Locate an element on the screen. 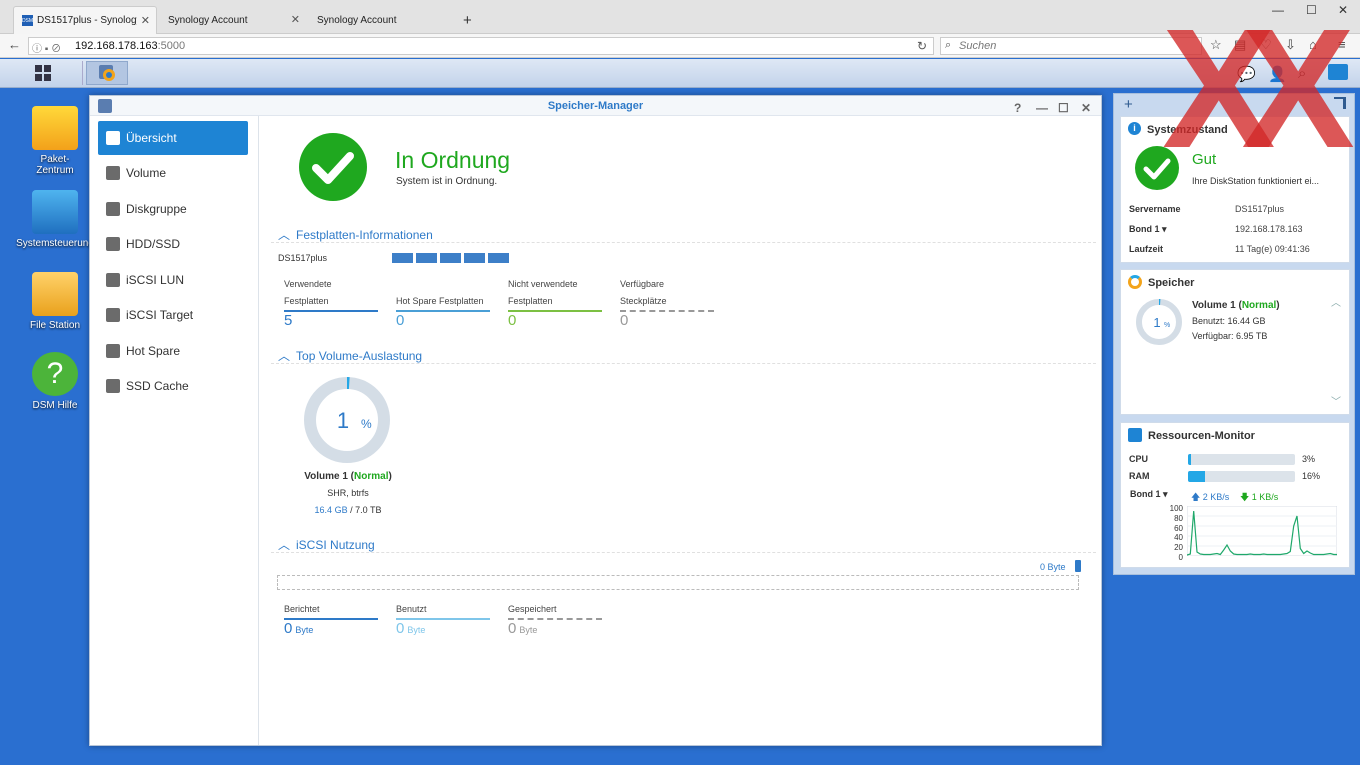 The width and height of the screenshot is (1360, 765). metric-label: RAM is located at coordinates (1139, 476).